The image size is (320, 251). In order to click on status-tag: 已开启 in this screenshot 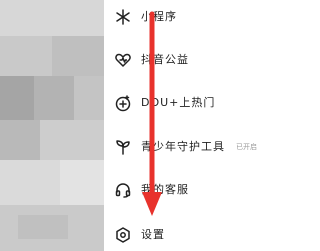, I will do `click(246, 147)`.